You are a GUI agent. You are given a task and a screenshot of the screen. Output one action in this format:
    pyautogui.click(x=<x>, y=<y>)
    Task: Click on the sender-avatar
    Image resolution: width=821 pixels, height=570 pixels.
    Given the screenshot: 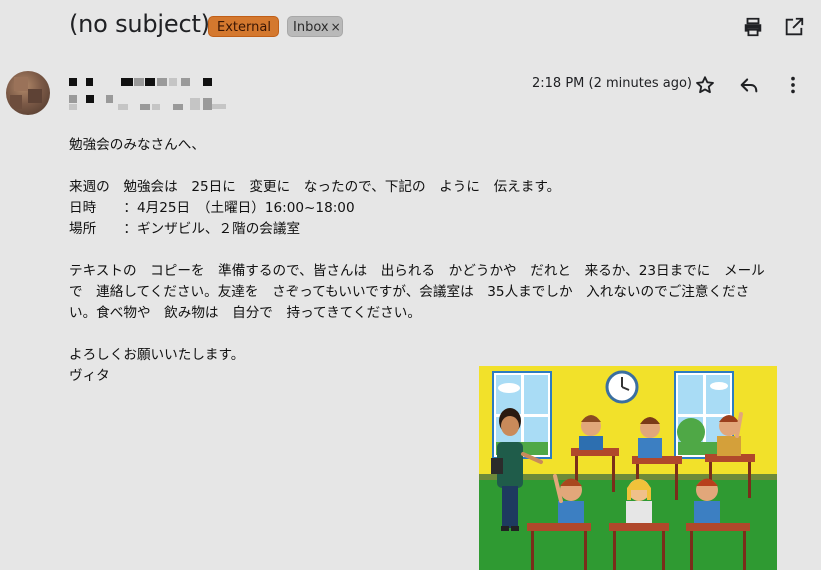 What is the action you would take?
    pyautogui.click(x=28, y=93)
    